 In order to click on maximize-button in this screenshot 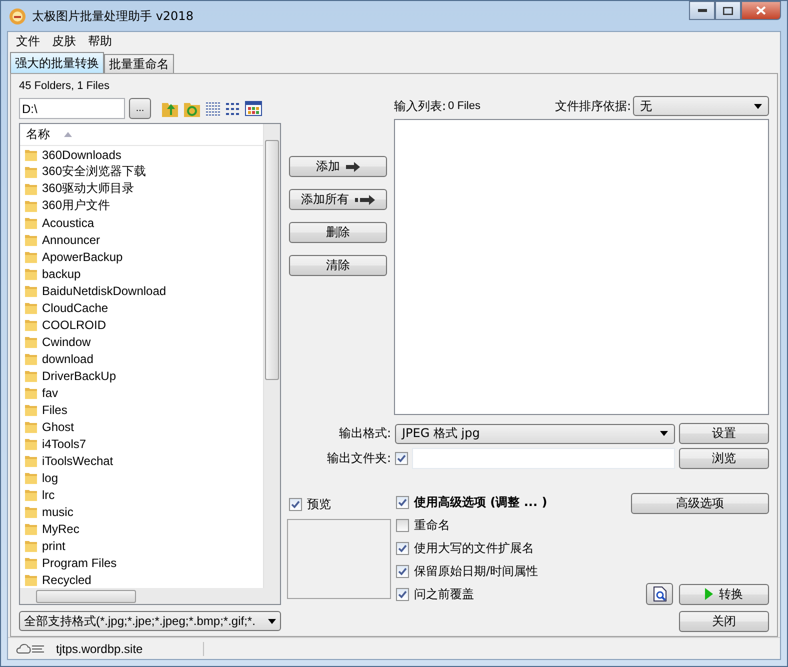, I will do `click(728, 10)`.